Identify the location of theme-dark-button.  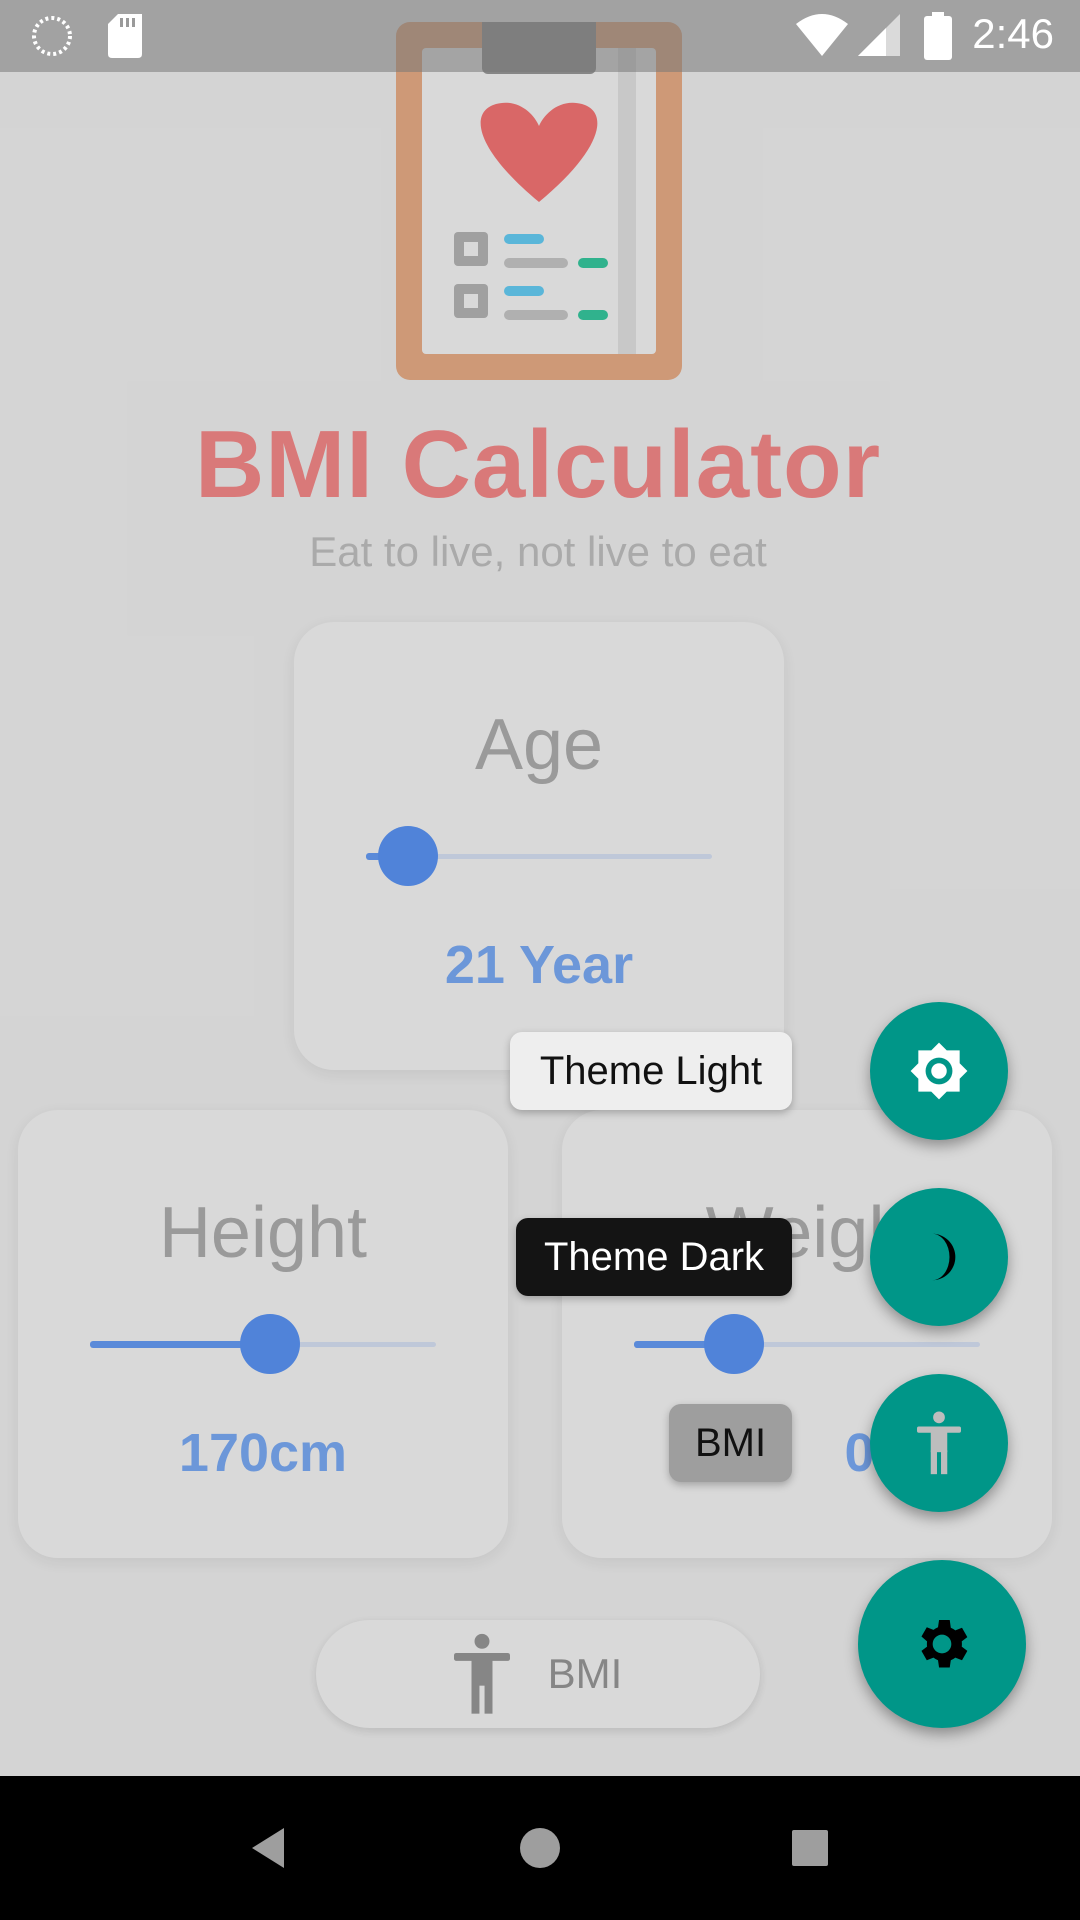
(939, 1257).